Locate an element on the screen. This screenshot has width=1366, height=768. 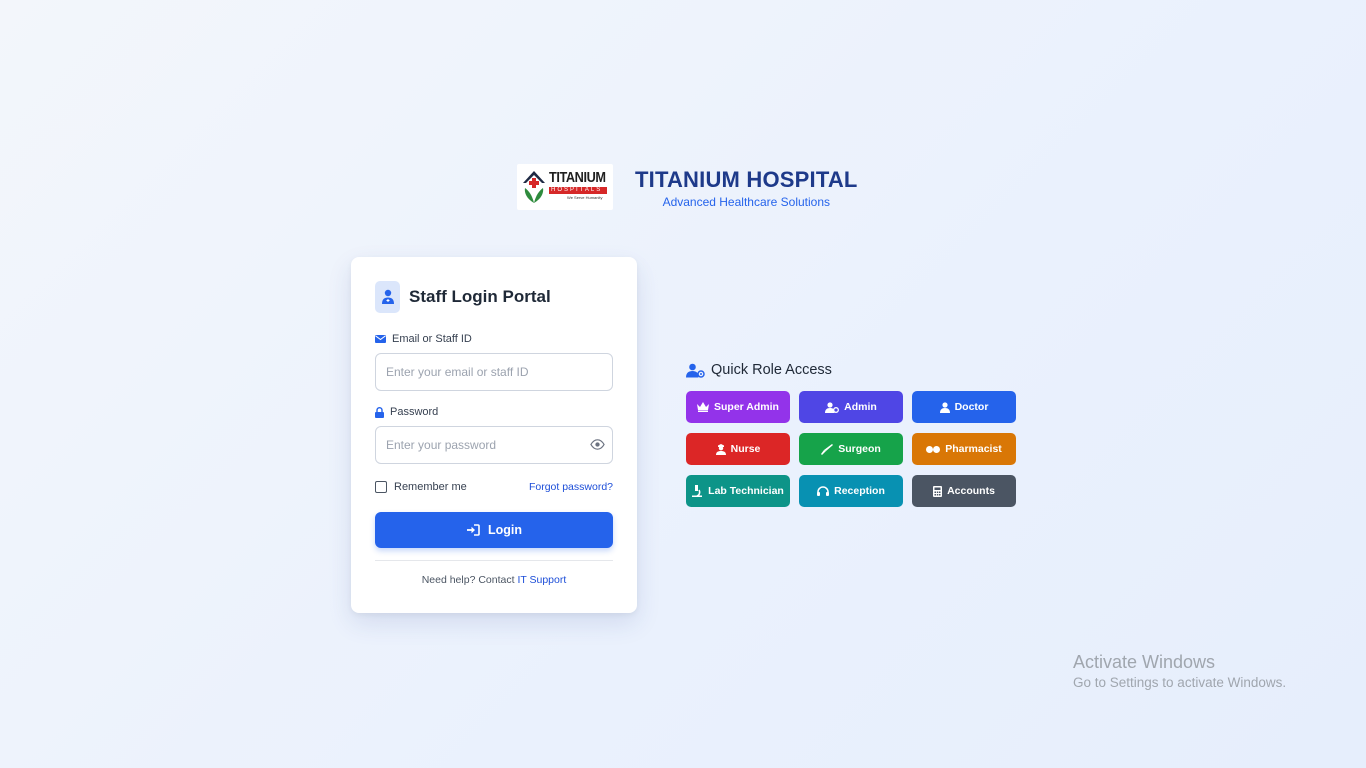
remember-me: Remember me is located at coordinates (421, 487).